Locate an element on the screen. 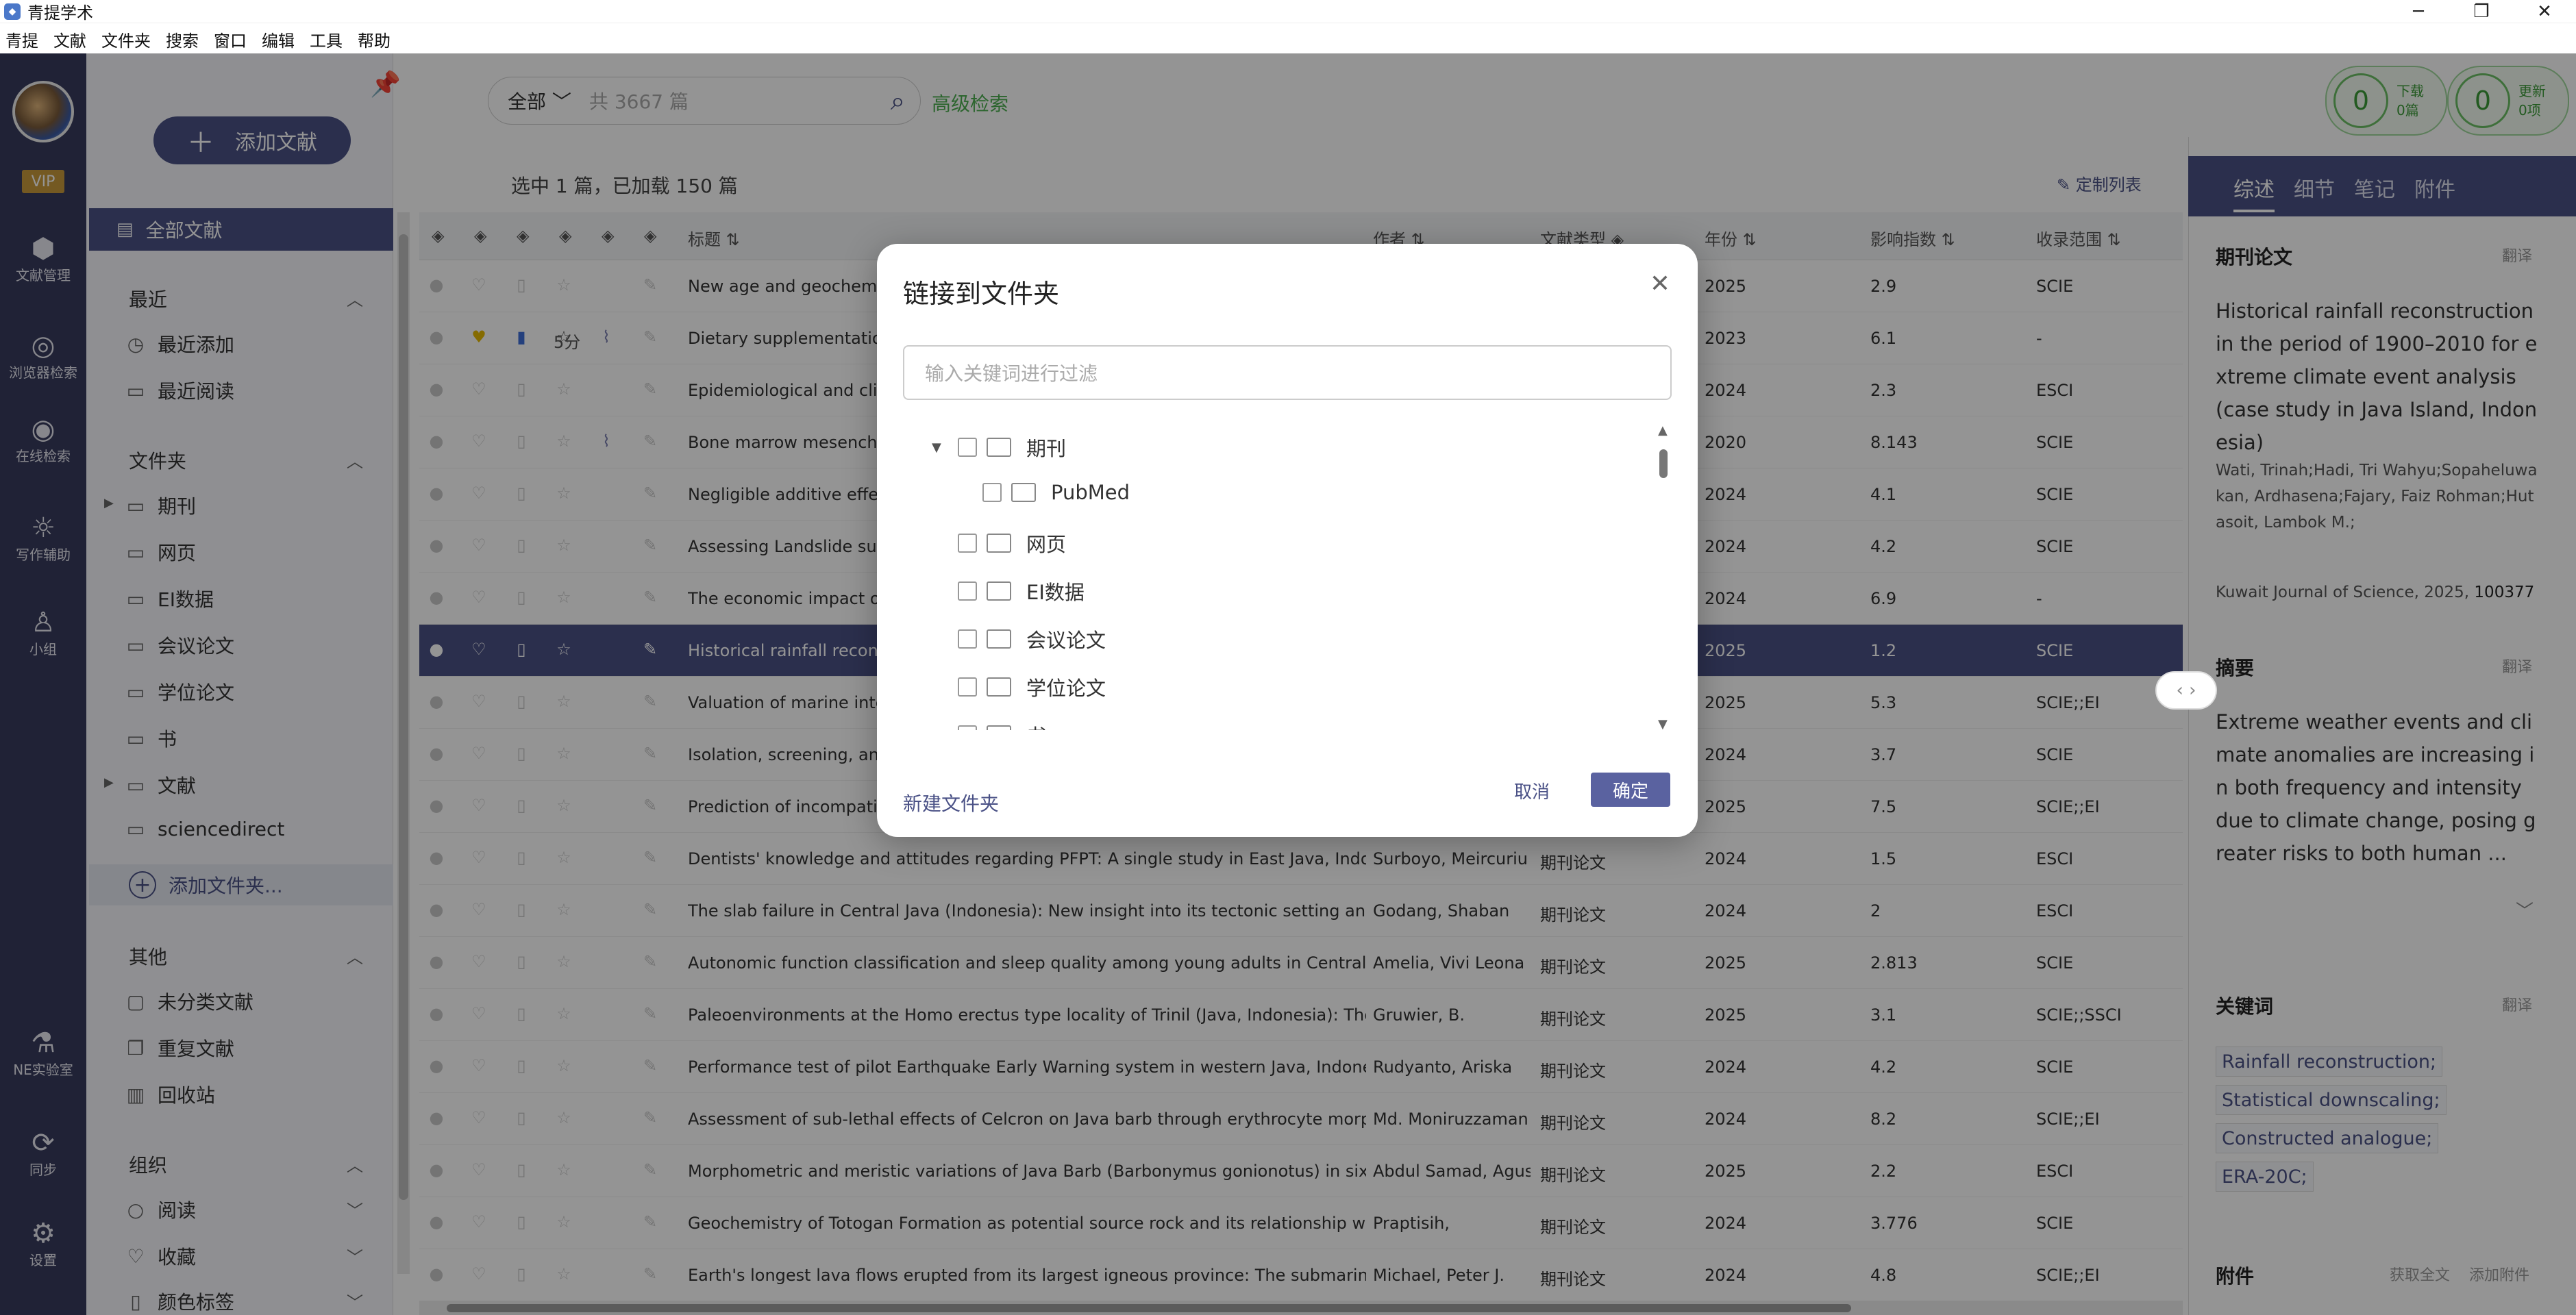 The height and width of the screenshot is (1315, 2576). folder-tree-node: 会议论文 is located at coordinates (1032, 639).